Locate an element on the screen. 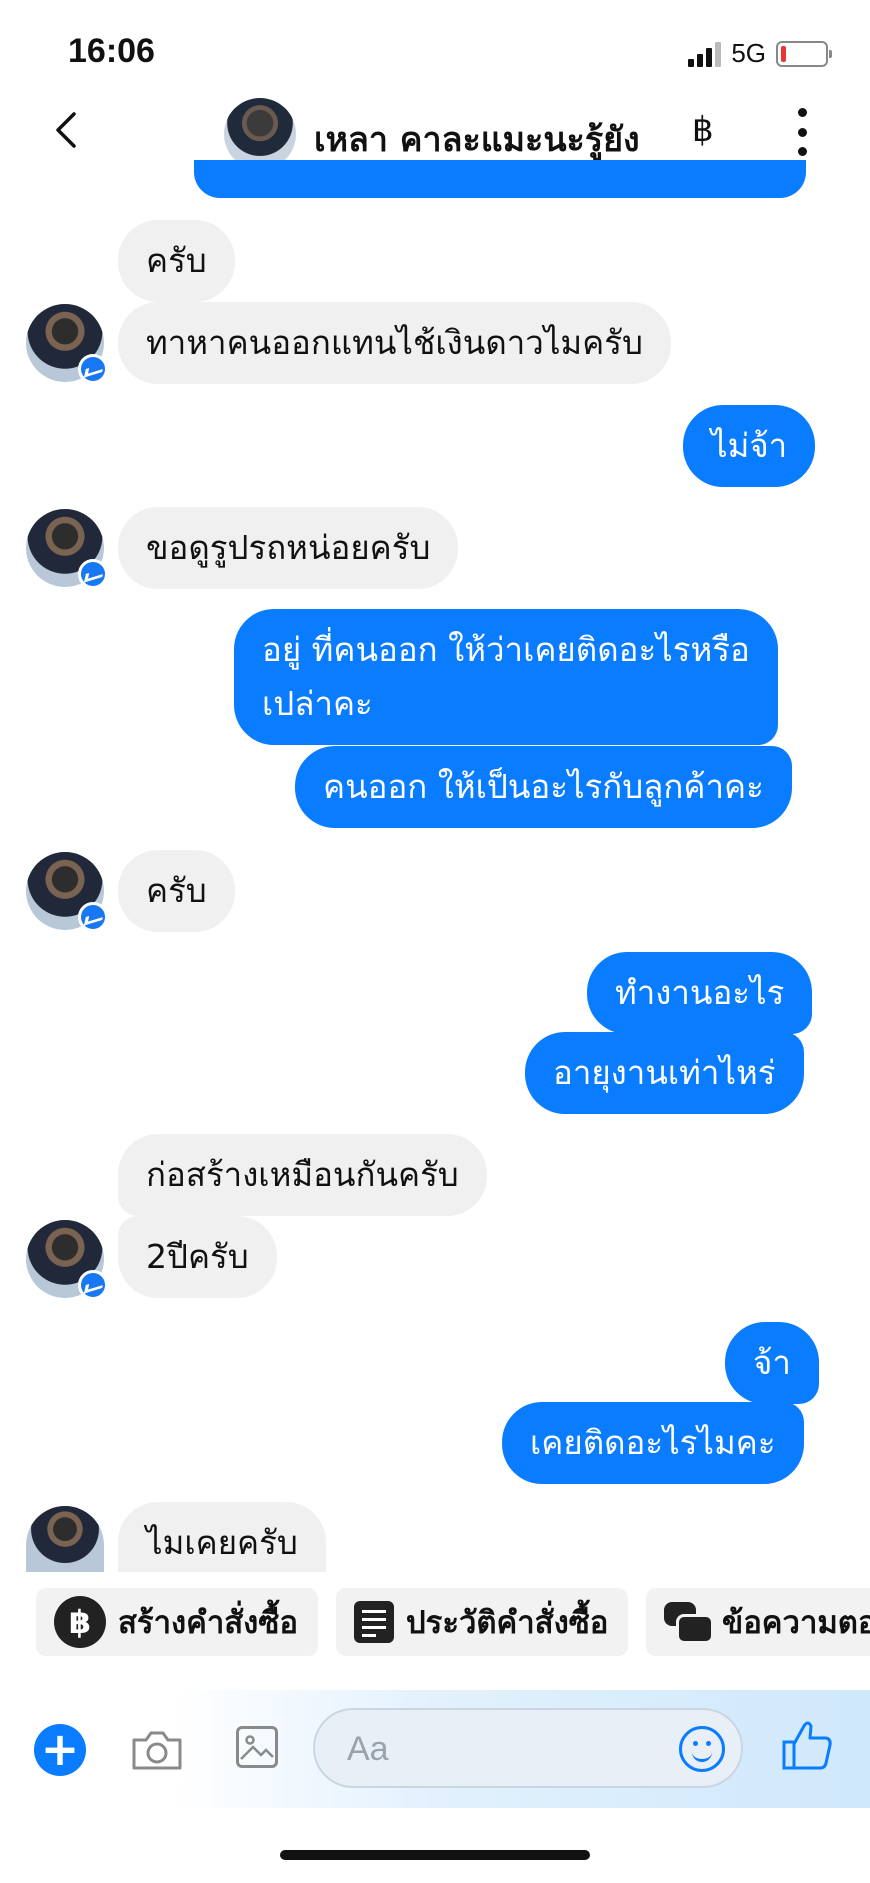  outgoing-message: จ้า is located at coordinates (772, 1363).